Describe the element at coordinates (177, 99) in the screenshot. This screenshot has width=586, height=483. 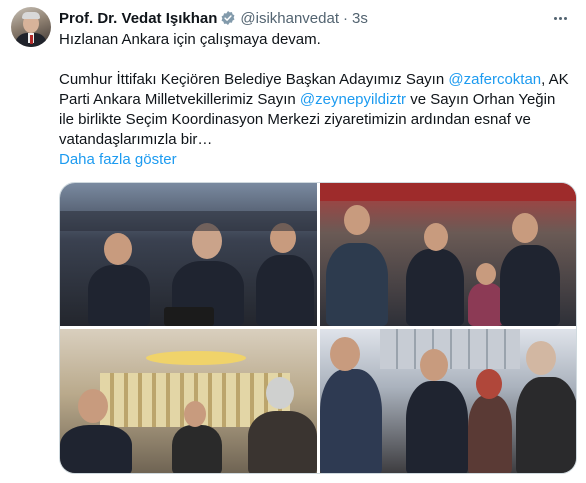
I see `text-segment: Parti Ankara Milletvekillerimiz Sayın` at that location.